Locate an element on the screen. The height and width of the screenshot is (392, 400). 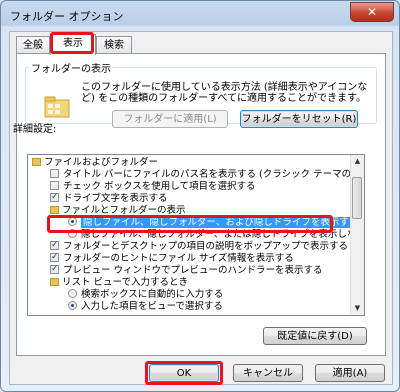
title-bar: フォルダー オプション ✕ is located at coordinates (200, 15).